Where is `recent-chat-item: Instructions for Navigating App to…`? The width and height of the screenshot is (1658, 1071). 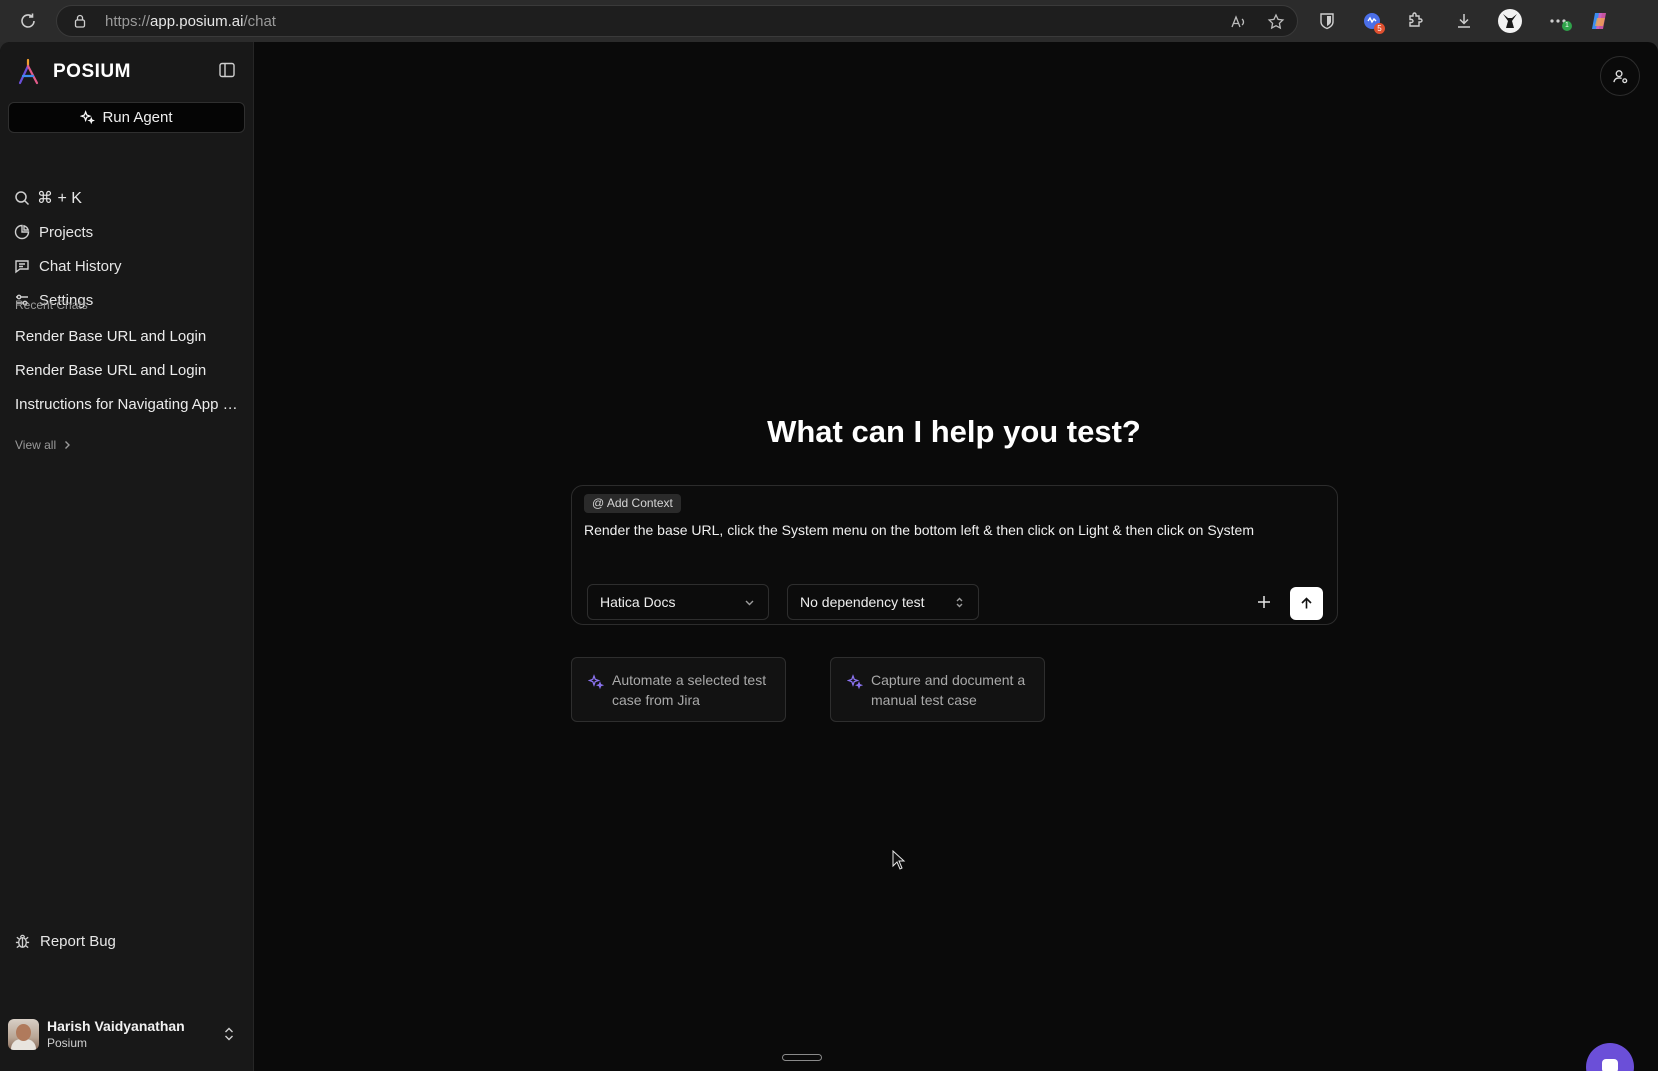 recent-chat-item: Instructions for Navigating App to… is located at coordinates (127, 404).